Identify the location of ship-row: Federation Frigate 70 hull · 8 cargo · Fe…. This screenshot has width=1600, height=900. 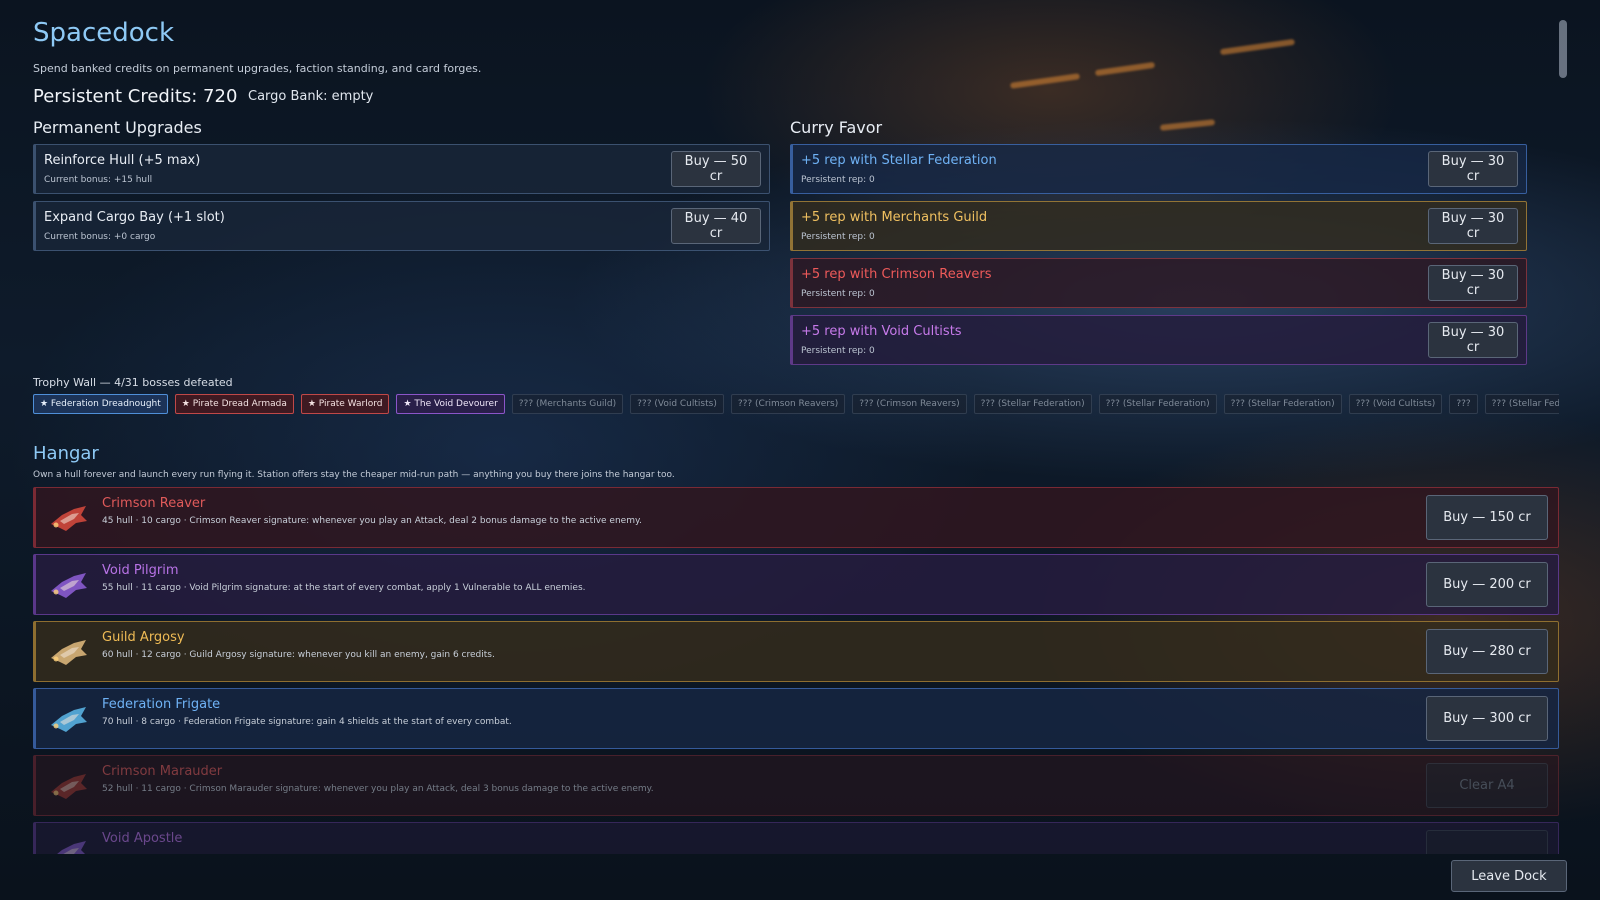
(796, 718).